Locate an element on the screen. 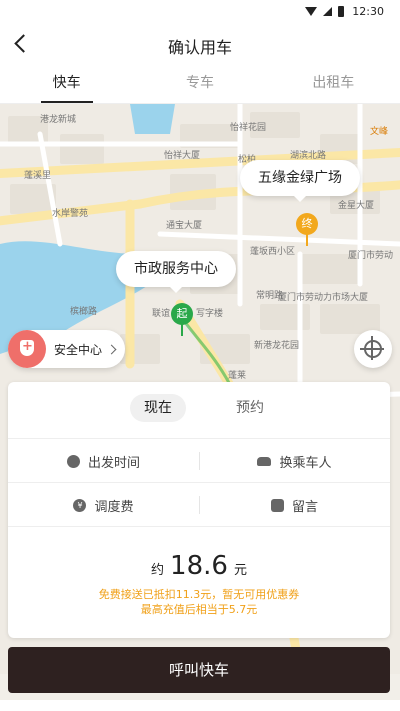 The width and height of the screenshot is (400, 711). message-option: 留言 is located at coordinates (294, 505).